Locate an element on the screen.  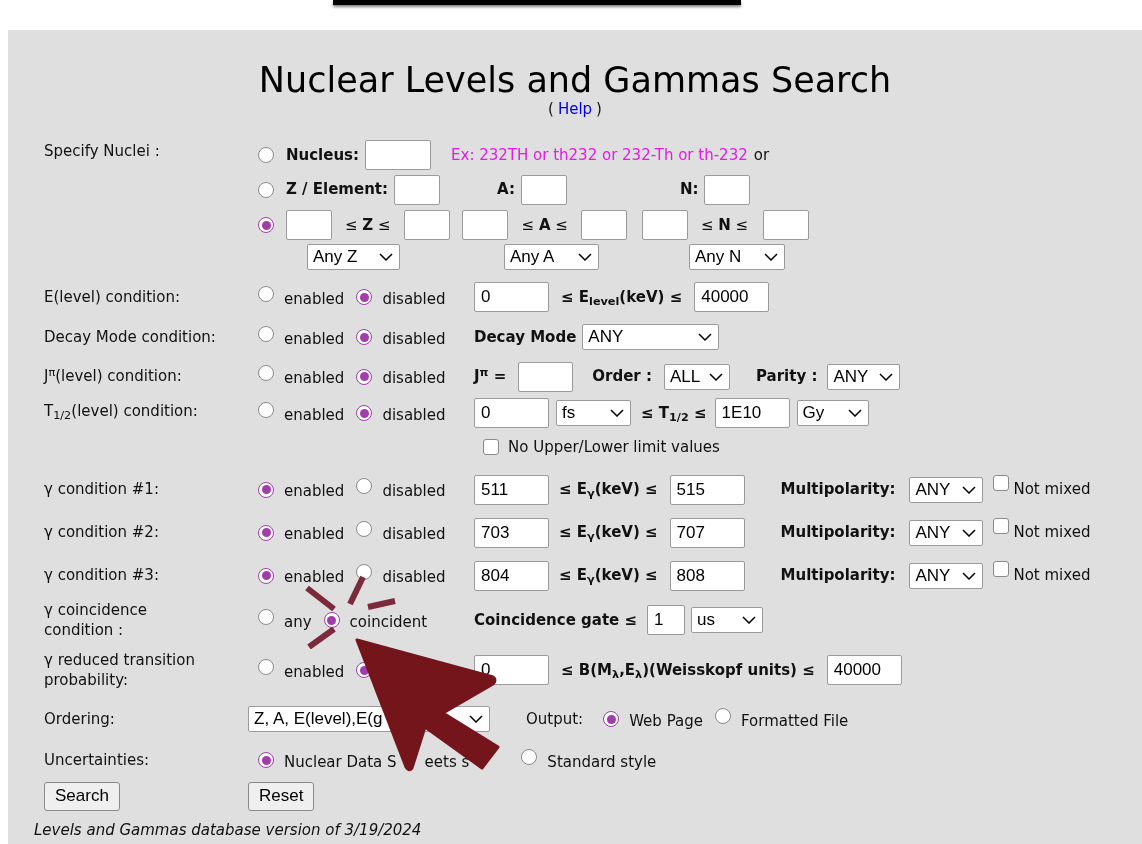
option-label: Web Page is located at coordinates (666, 721).